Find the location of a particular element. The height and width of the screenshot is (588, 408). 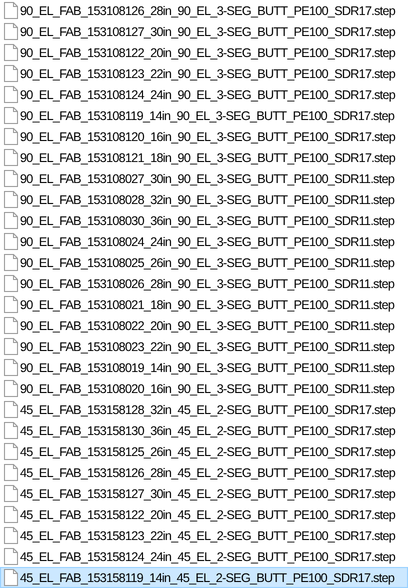

file-row: 45_EL_FAB_153158119_14in_45_EL_2-SEG_BUTT_PE100_SDR17.step is located at coordinates (204, 577).